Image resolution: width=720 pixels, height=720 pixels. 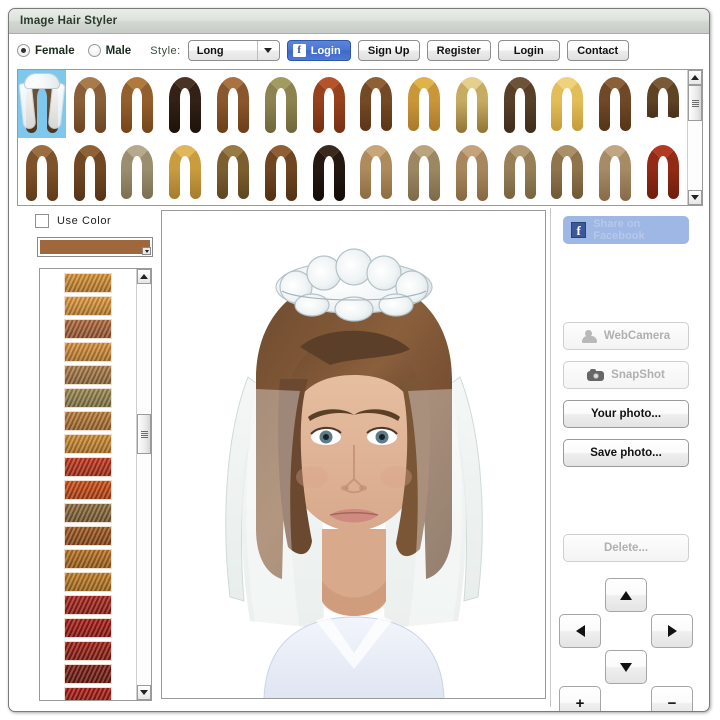 I want to click on gallery-scroll-thumb, so click(x=695, y=103).